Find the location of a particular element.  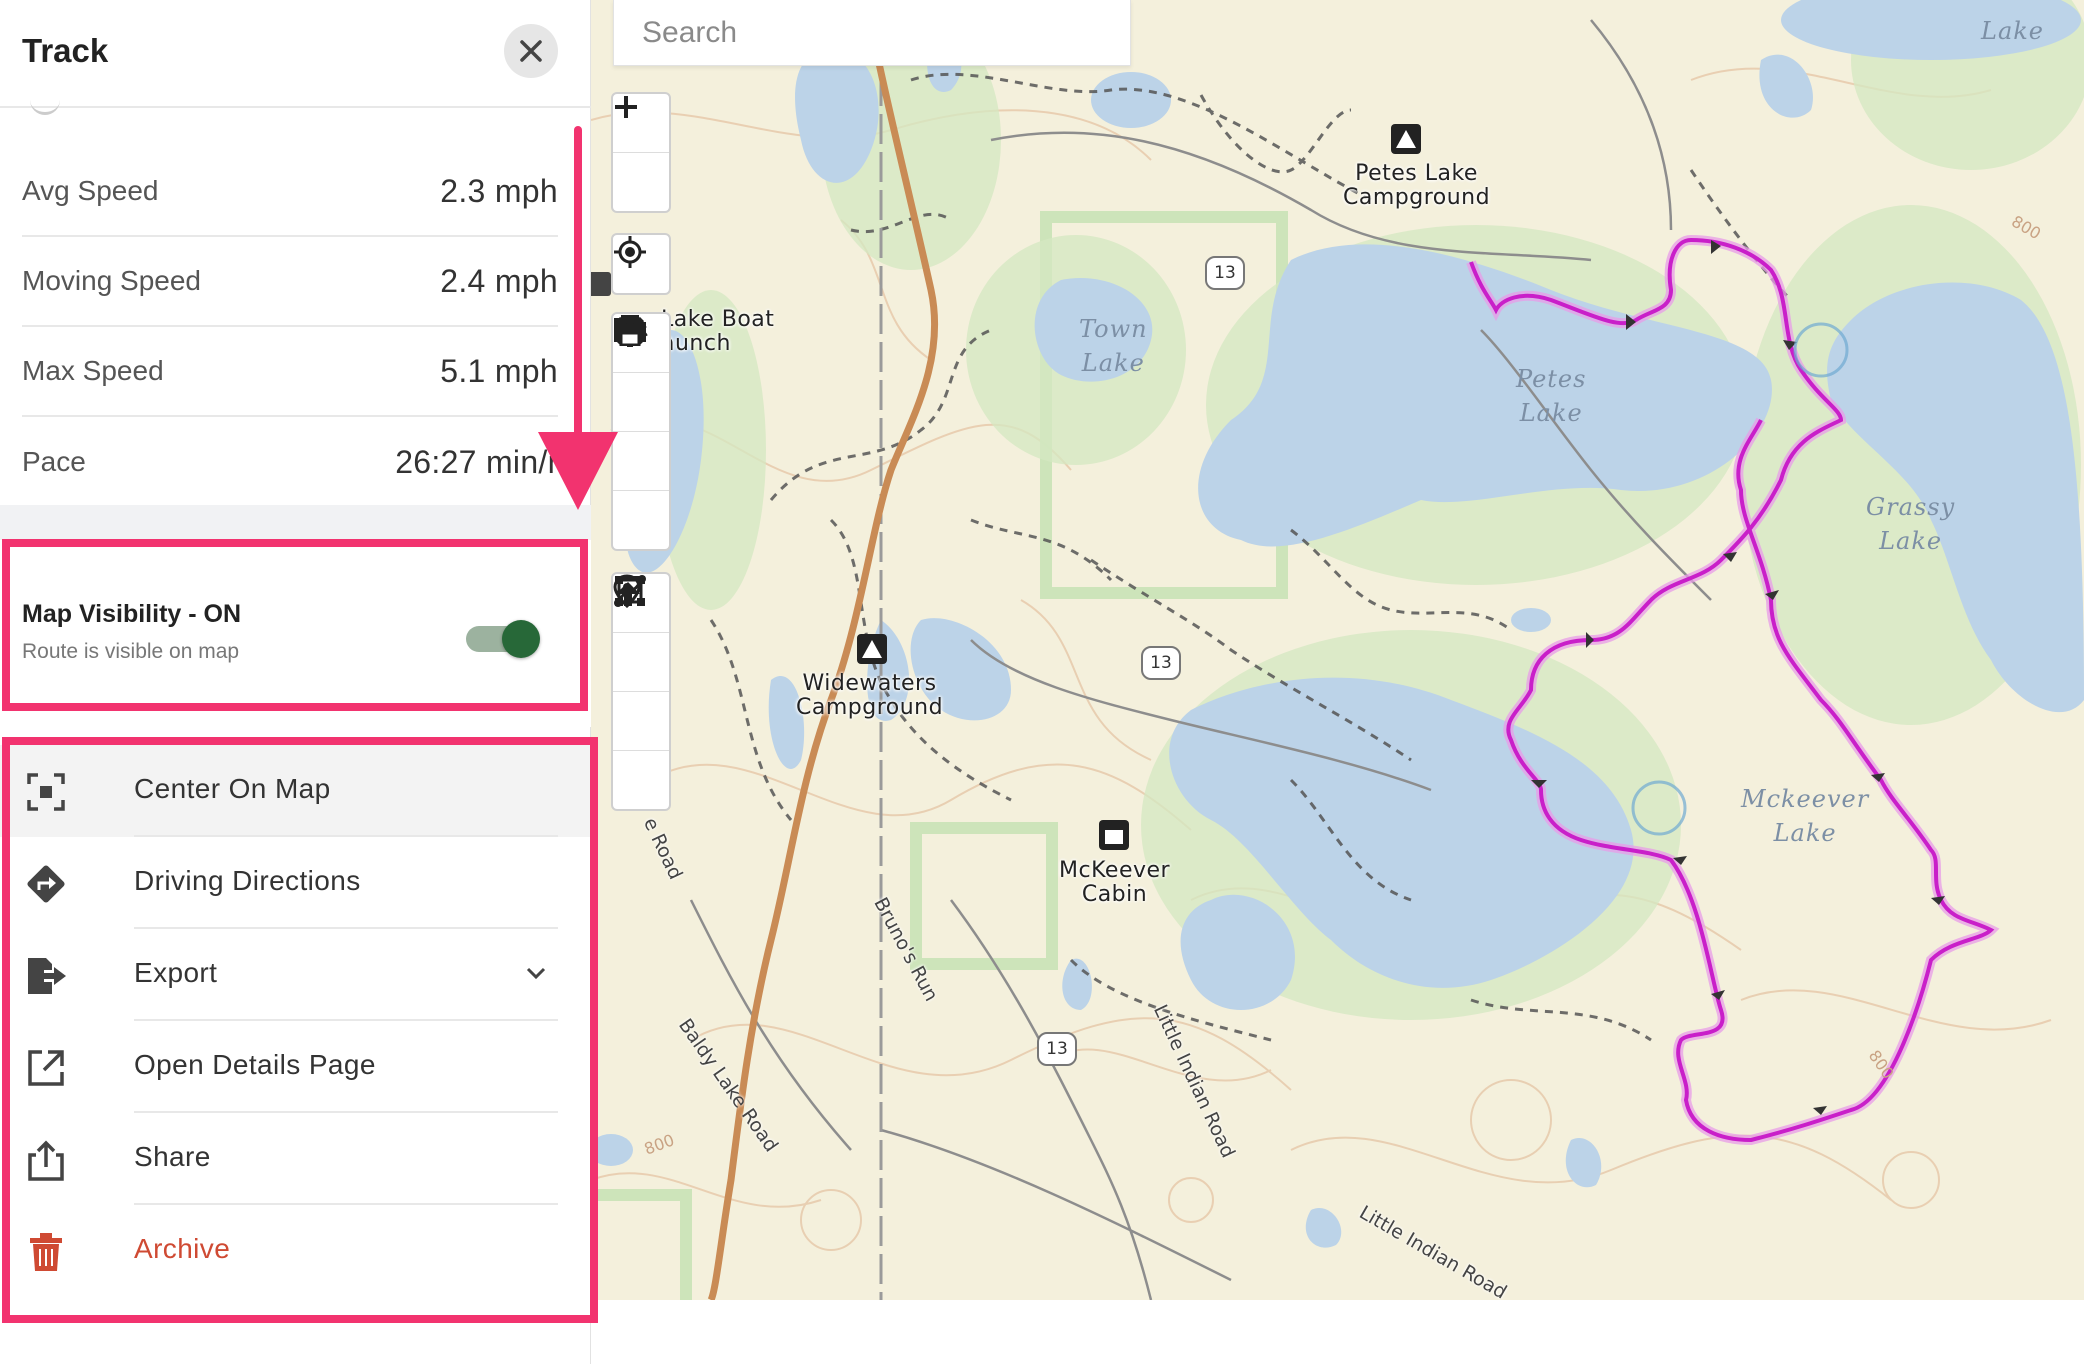

petes-lake-campground-label: Petes Lake Campground is located at coordinates (1416, 186).